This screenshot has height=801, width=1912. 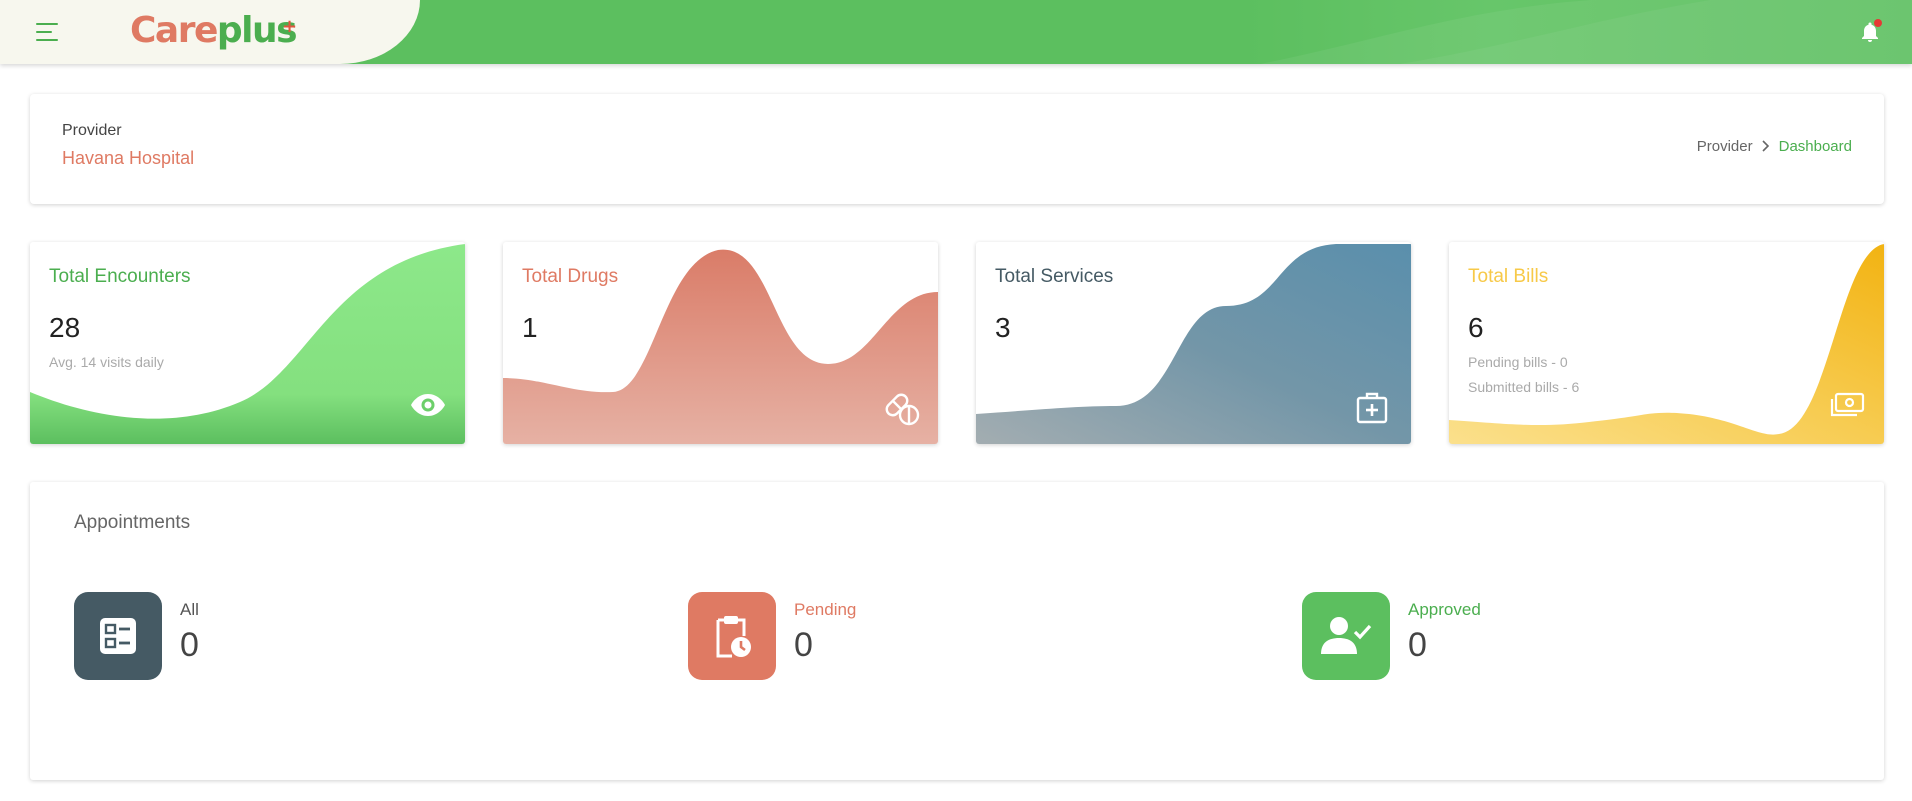 I want to click on breadcrumb: Provider Dashboard, so click(x=1774, y=146).